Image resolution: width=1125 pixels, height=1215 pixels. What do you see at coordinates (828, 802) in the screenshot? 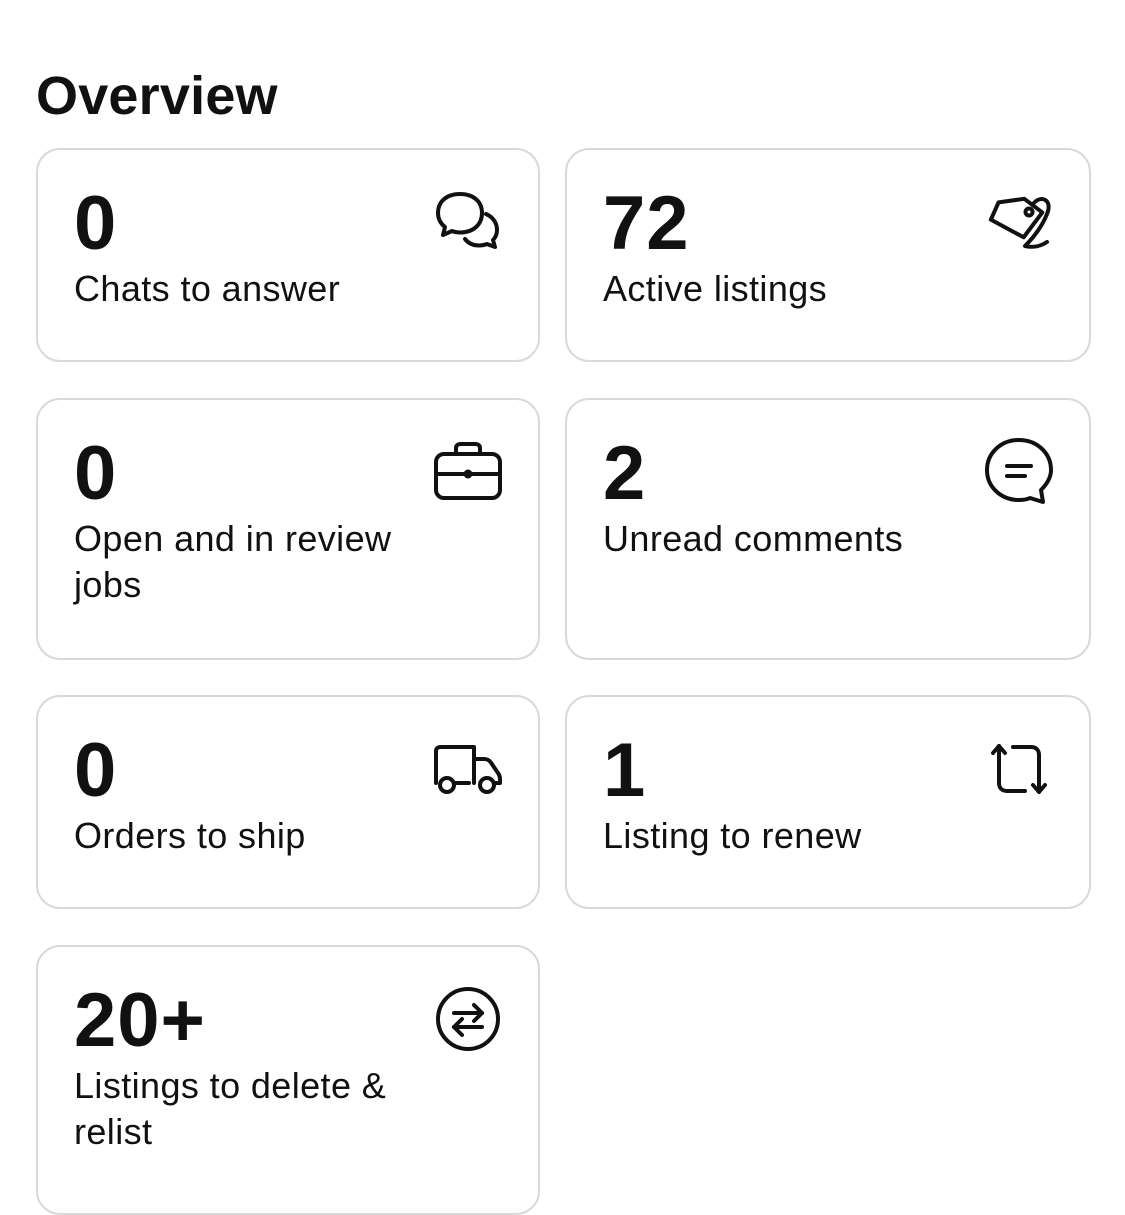
I see `card-listing-to-renew: 1 Listing to renew` at bounding box center [828, 802].